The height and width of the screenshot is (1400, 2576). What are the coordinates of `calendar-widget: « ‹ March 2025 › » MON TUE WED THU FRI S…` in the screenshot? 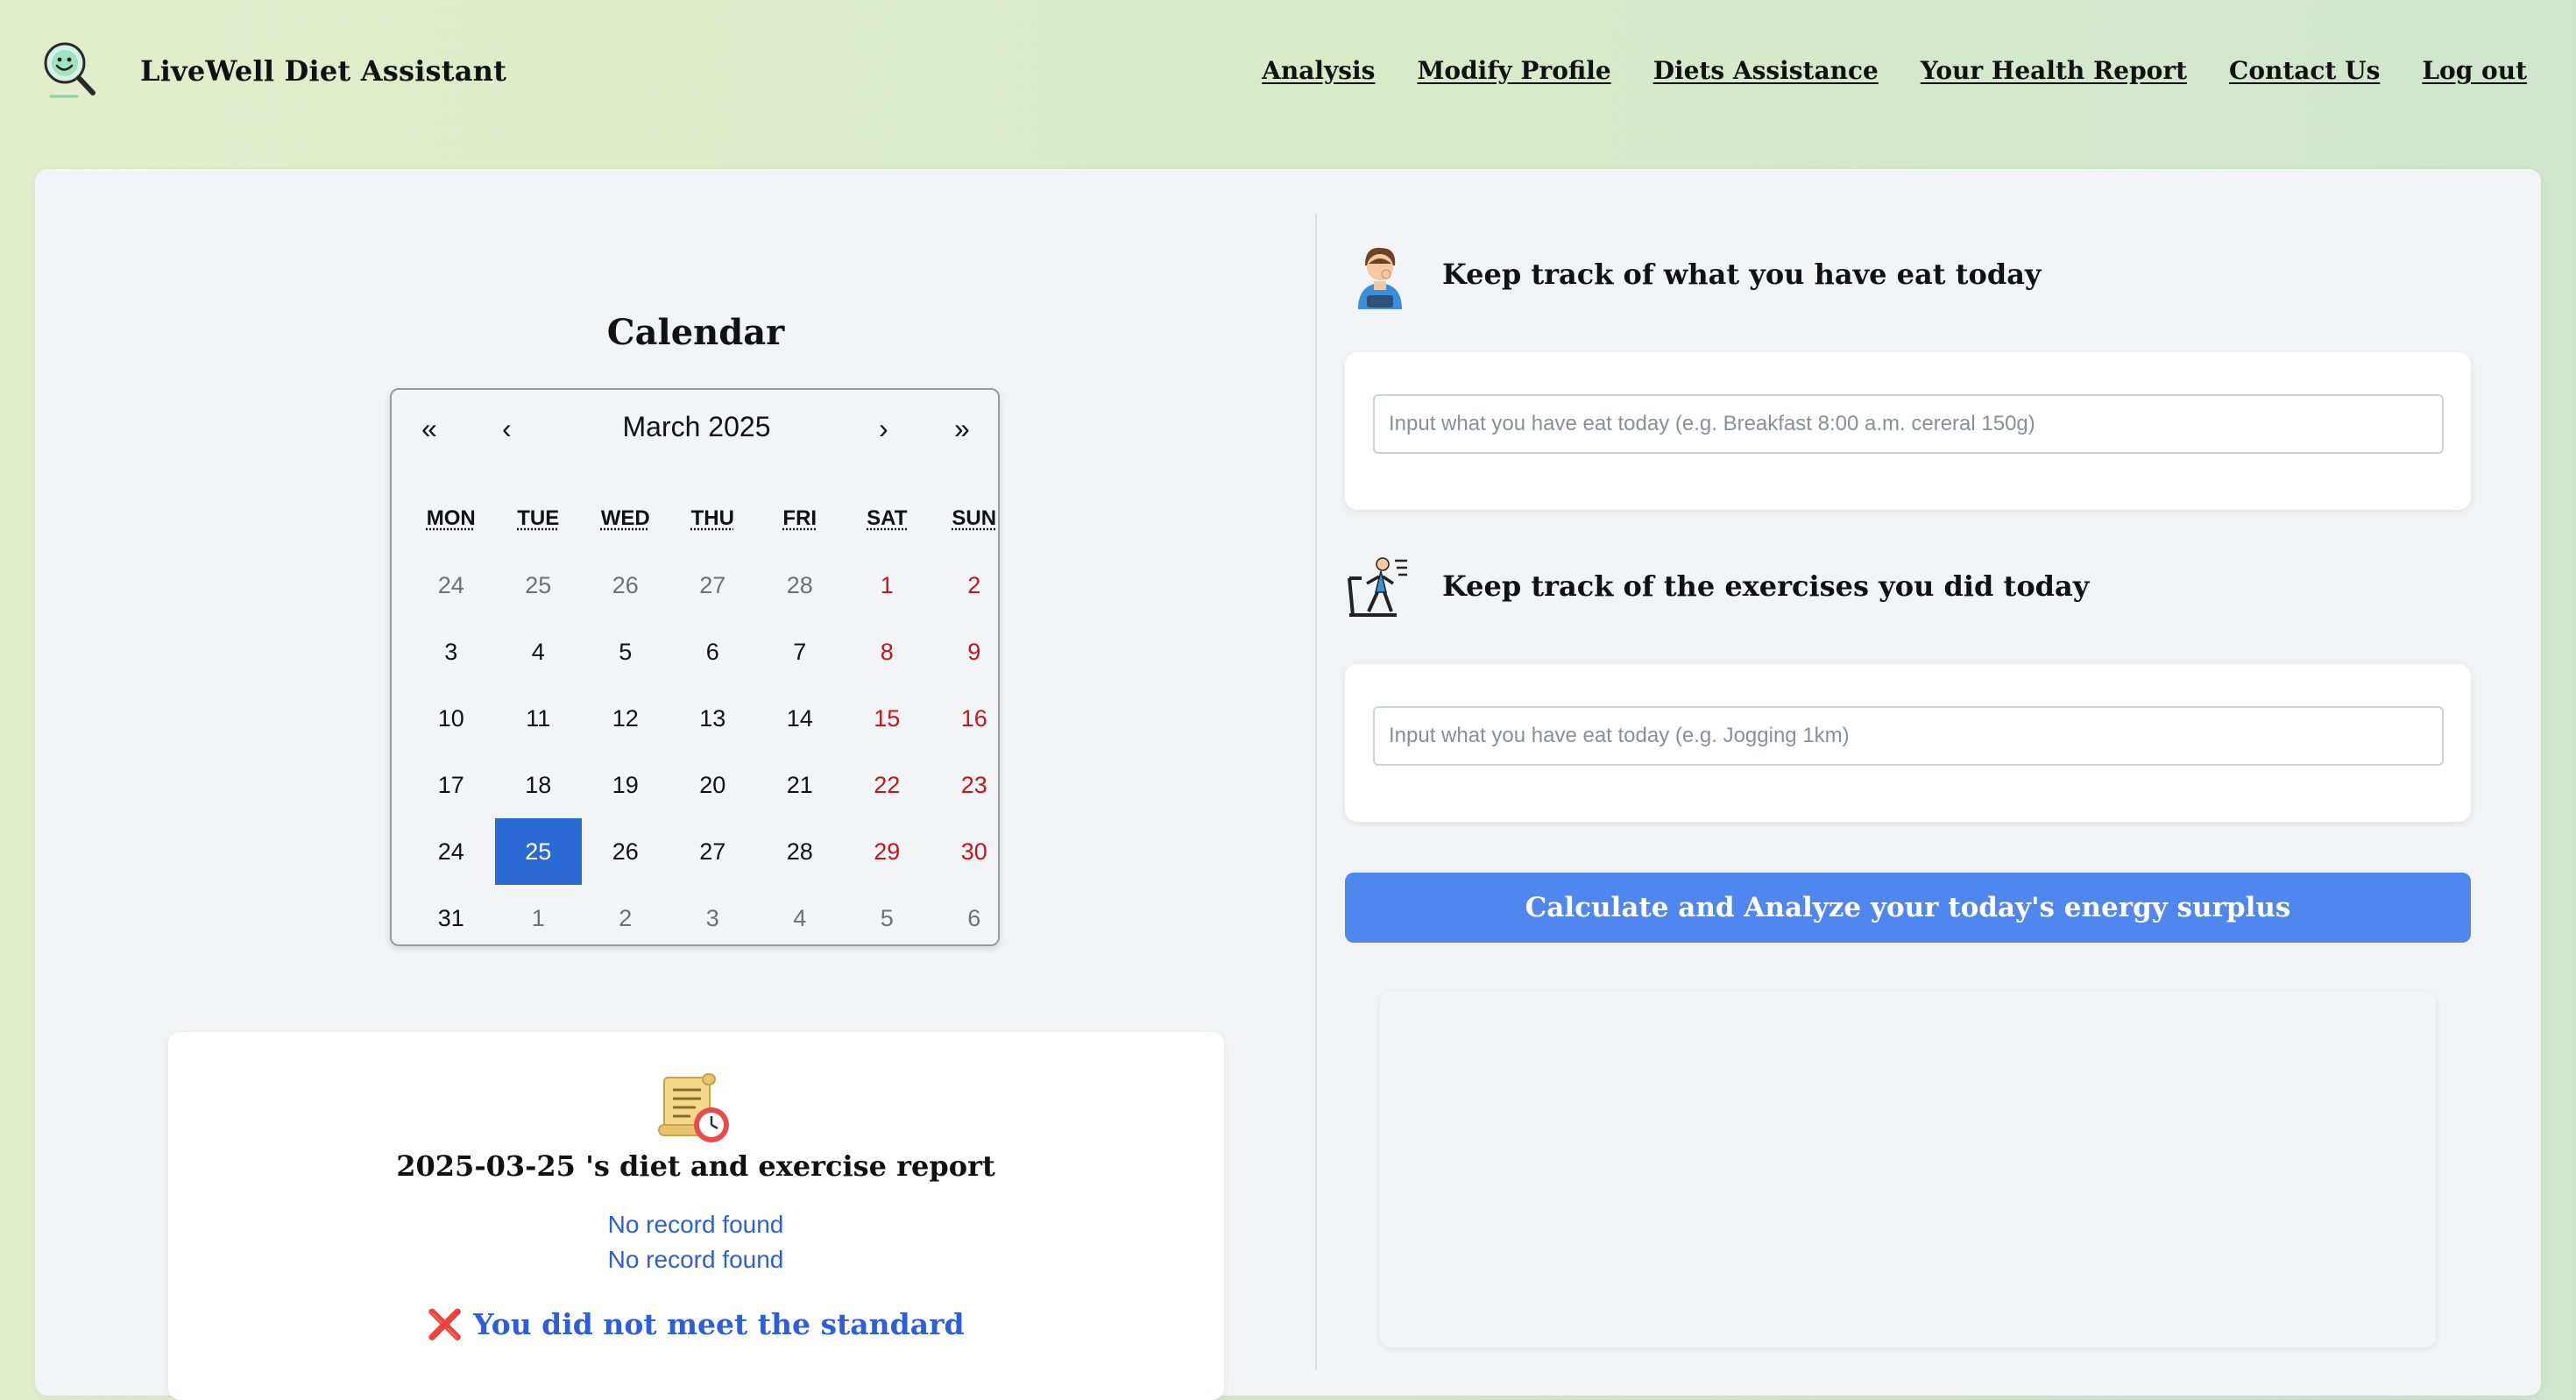 It's located at (695, 667).